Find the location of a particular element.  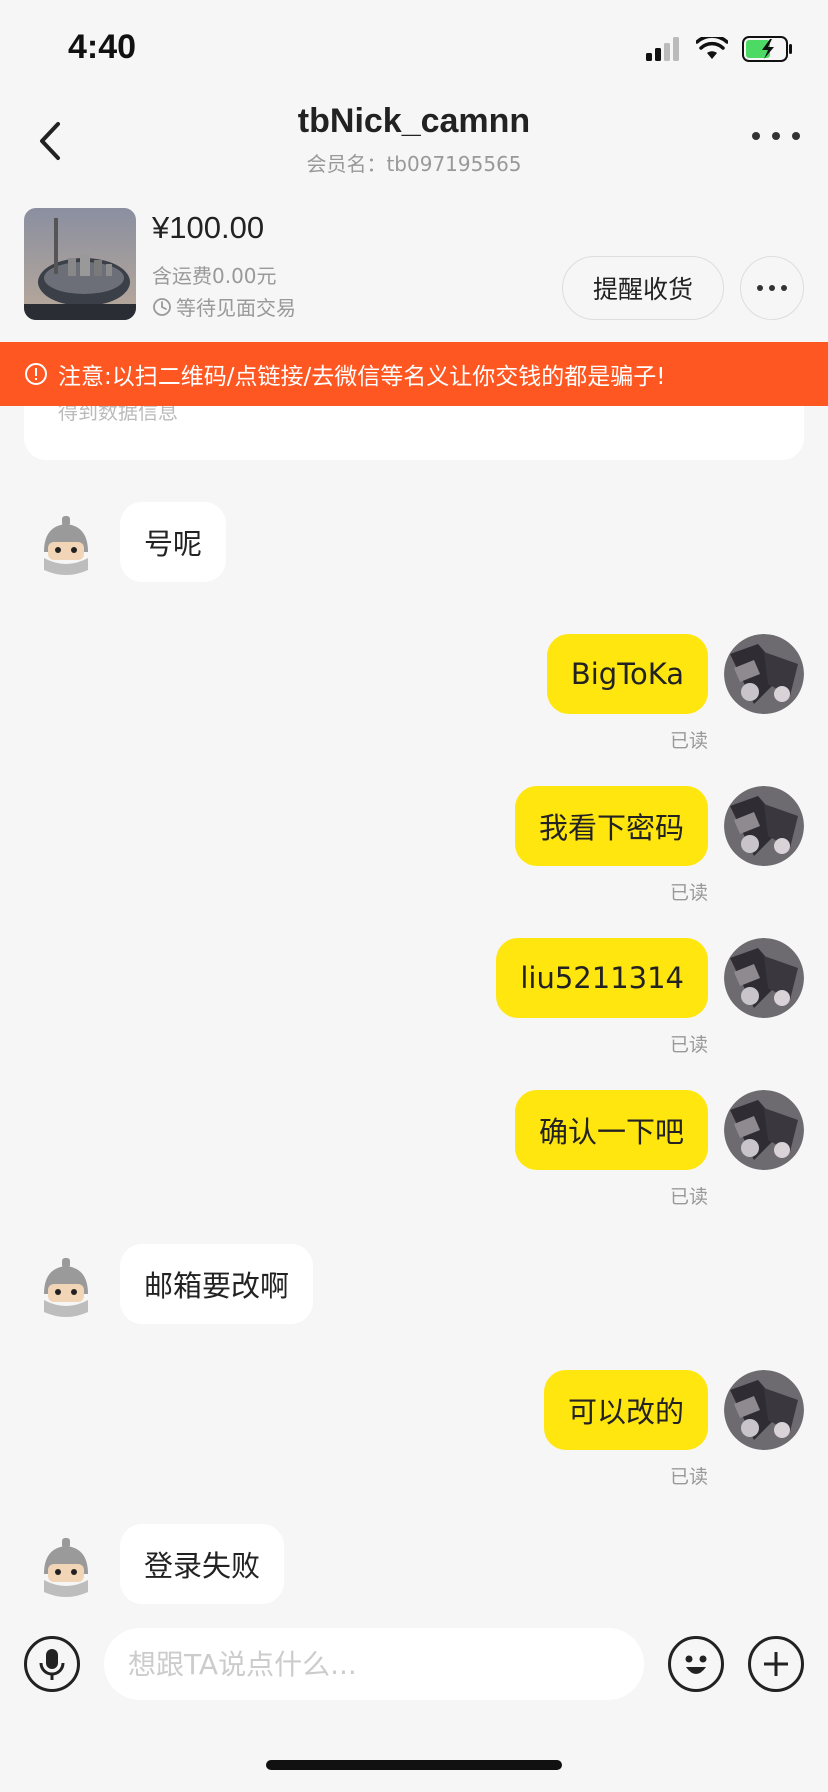

member-name: 会员名：tb097195565 is located at coordinates (414, 164).